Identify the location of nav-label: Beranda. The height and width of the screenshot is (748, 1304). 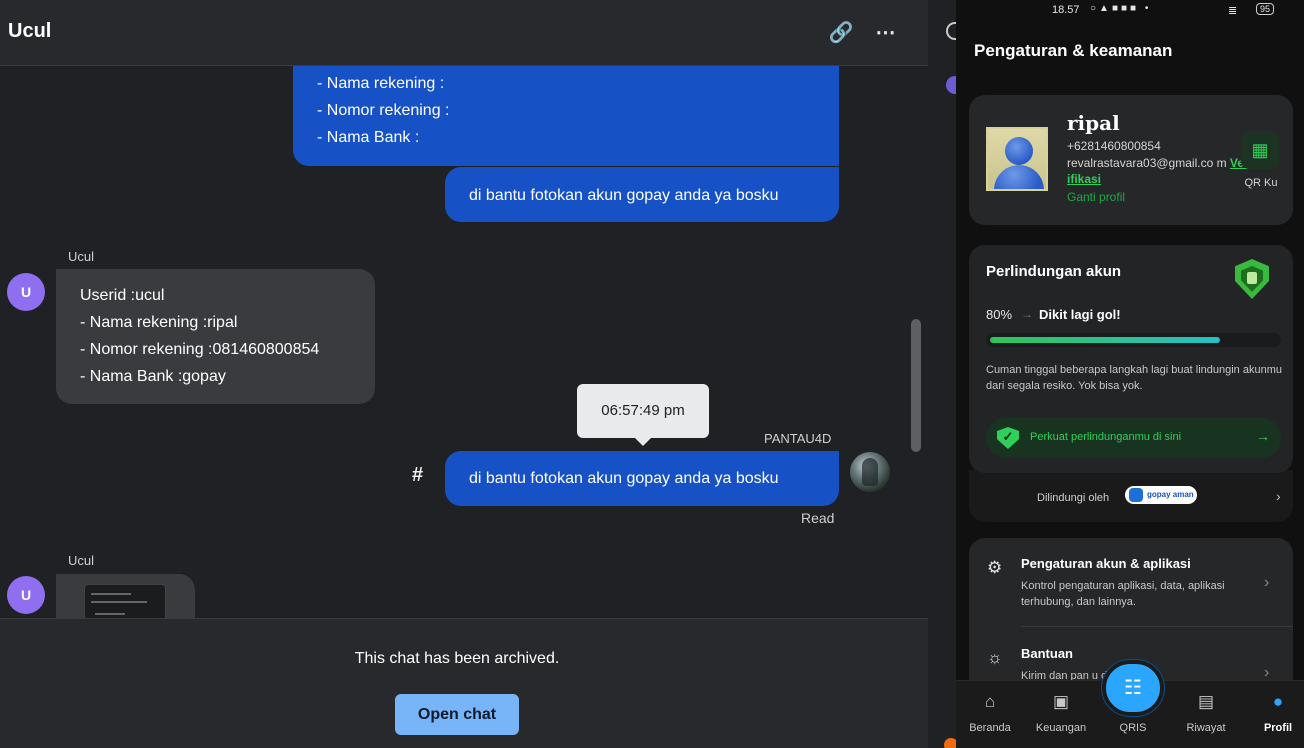
(990, 728).